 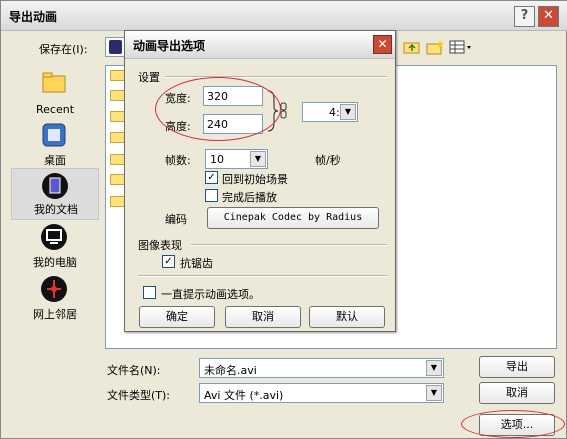 I want to click on cancel-button: 取消, so click(x=517, y=393).